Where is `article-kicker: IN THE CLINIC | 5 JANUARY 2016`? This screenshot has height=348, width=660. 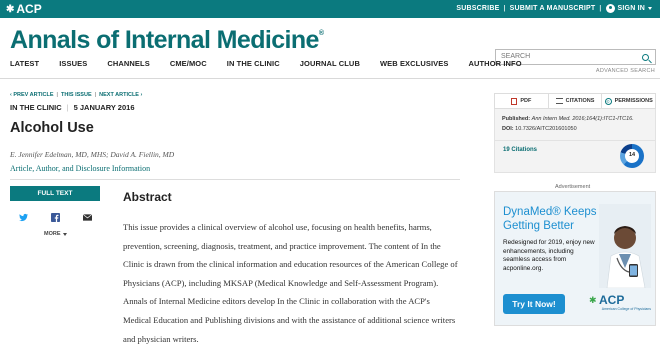 article-kicker: IN THE CLINIC | 5 JANUARY 2016 is located at coordinates (72, 107).